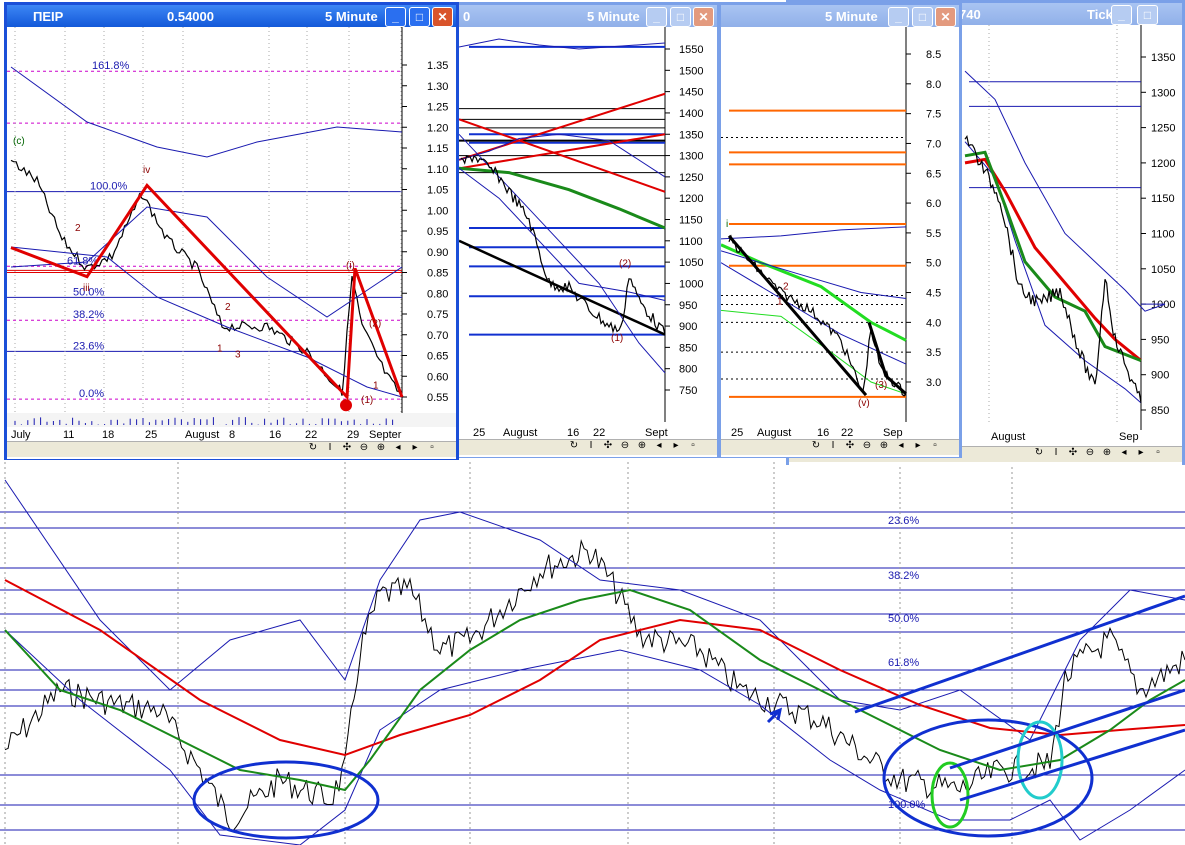 Image resolution: width=1185 pixels, height=845 pixels. I want to click on y-tick-label: 0.55, so click(437, 398).